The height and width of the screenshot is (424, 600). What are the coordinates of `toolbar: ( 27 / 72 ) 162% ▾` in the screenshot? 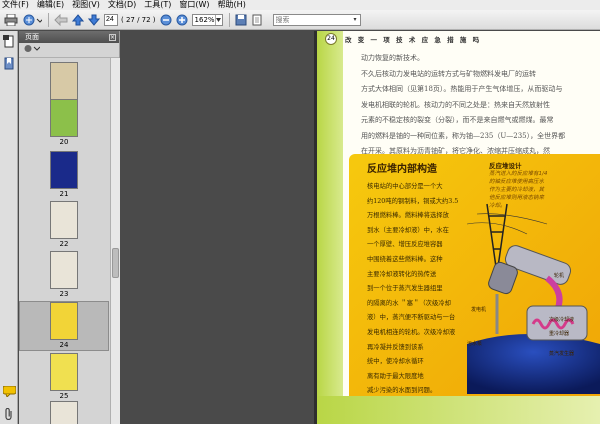 It's located at (300, 20).